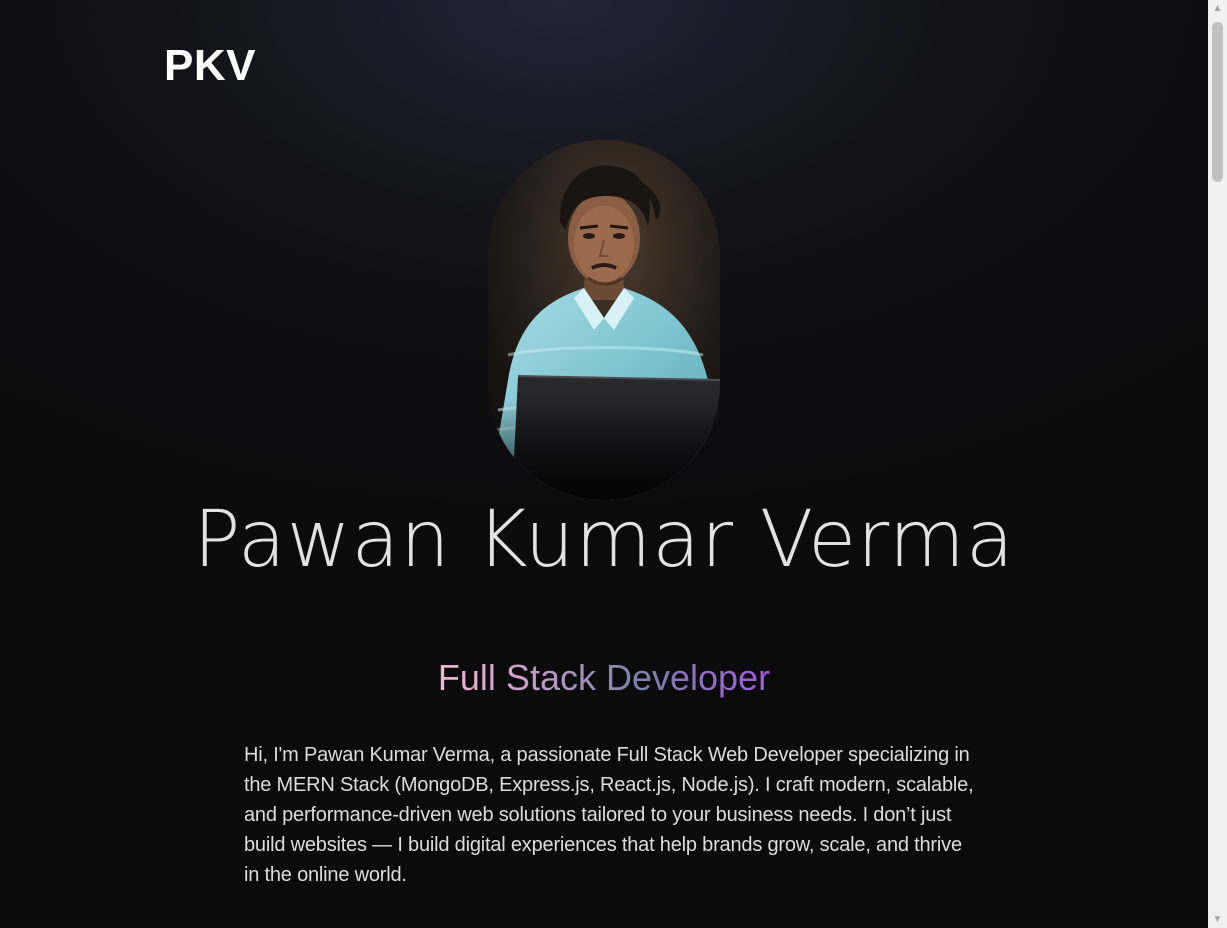 The width and height of the screenshot is (1227, 928). What do you see at coordinates (1217, 464) in the screenshot?
I see `vertical-scrollbar: ▲ ▼` at bounding box center [1217, 464].